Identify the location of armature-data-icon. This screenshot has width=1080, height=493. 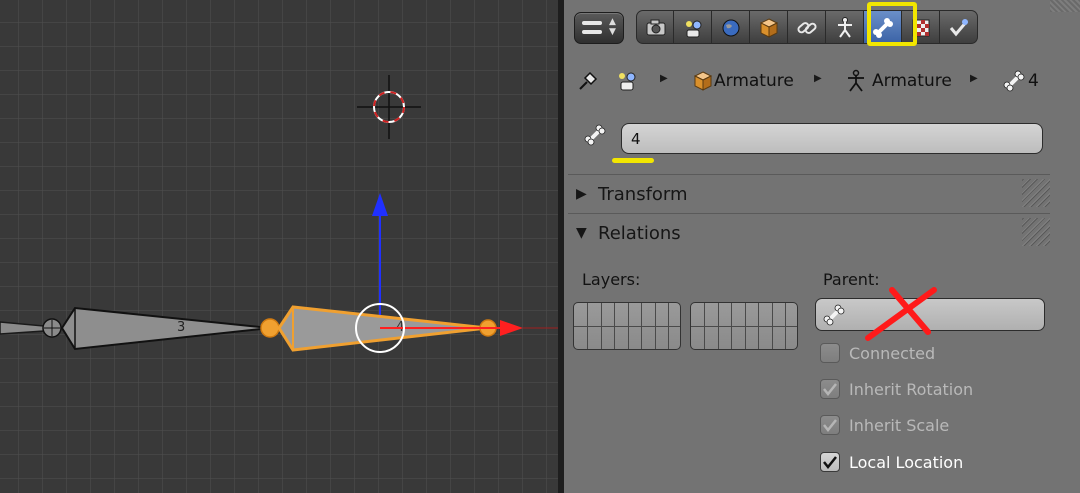
(845, 27).